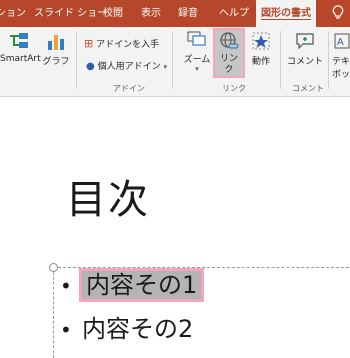  Describe the element at coordinates (175, 13) in the screenshot. I see `ribbon-tab-bar: ション スライド ショー 校閲 表示 録音 ヘルプ 図形の書式` at that location.